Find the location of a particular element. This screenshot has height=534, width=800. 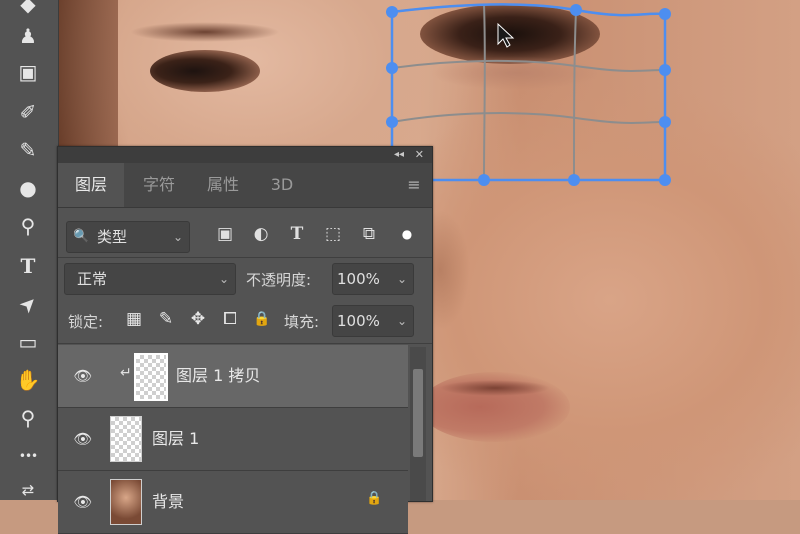

fill-value: 100% is located at coordinates (358, 321).